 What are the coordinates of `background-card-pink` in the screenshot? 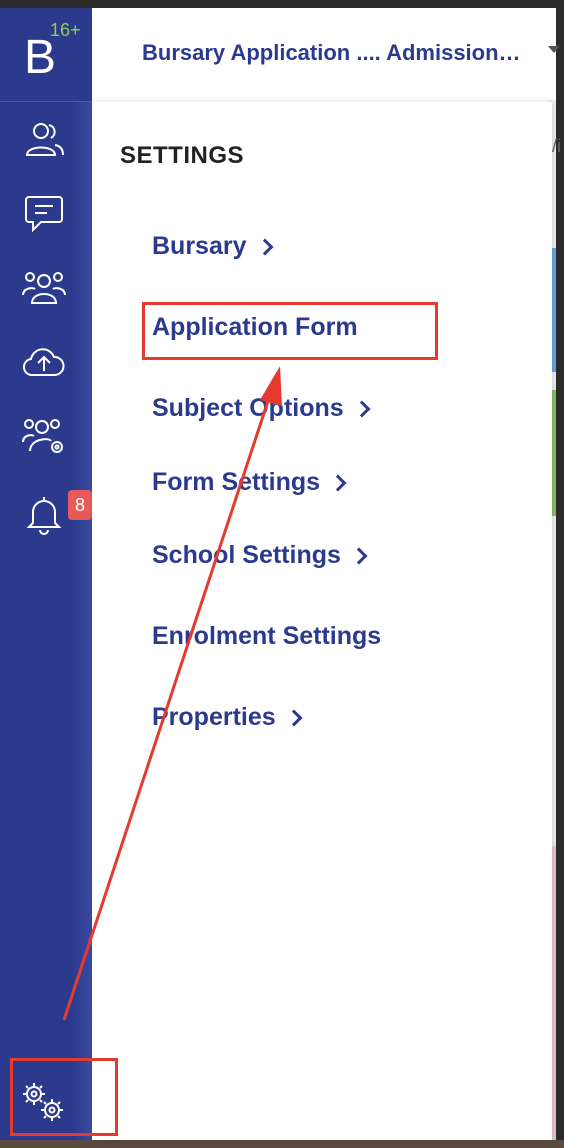 It's located at (554, 993).